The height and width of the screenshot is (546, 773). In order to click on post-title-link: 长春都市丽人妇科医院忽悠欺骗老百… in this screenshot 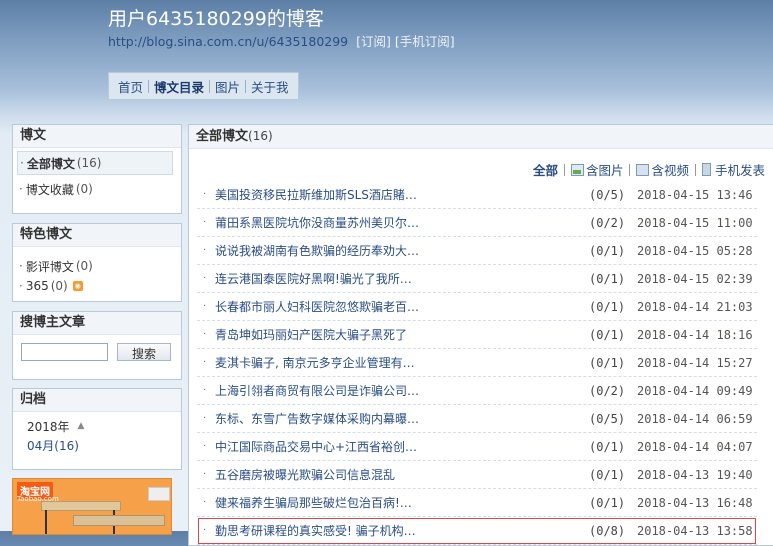, I will do `click(330, 306)`.